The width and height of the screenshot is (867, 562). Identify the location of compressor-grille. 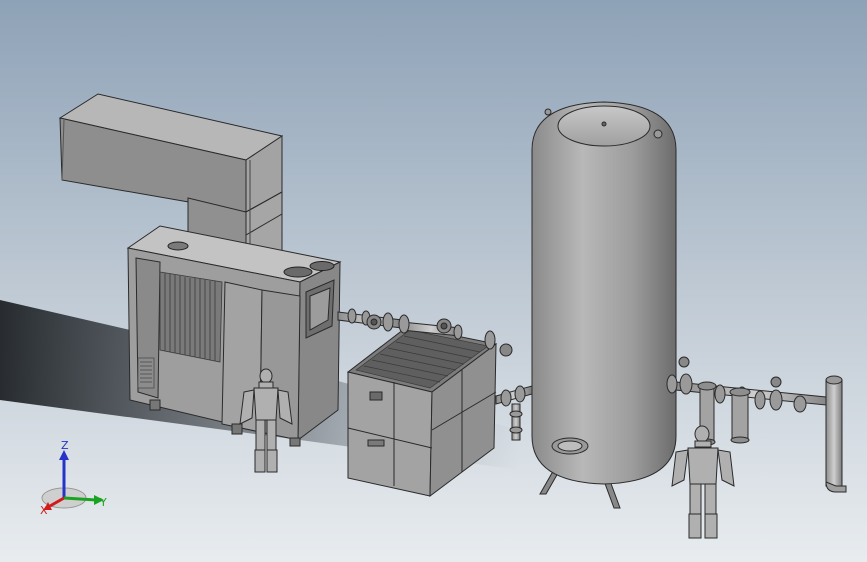
(191, 317).